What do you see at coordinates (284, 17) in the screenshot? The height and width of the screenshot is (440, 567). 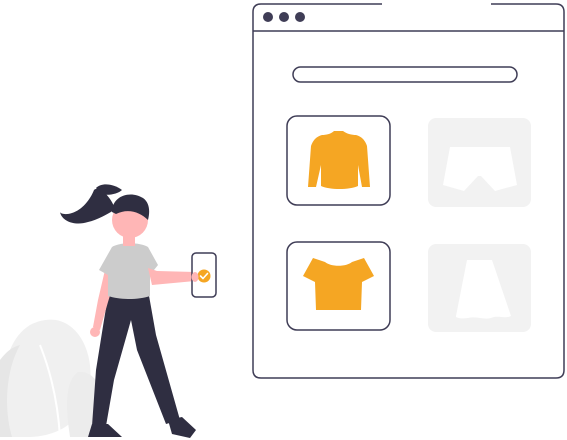 I see `window-minimize-dot` at bounding box center [284, 17].